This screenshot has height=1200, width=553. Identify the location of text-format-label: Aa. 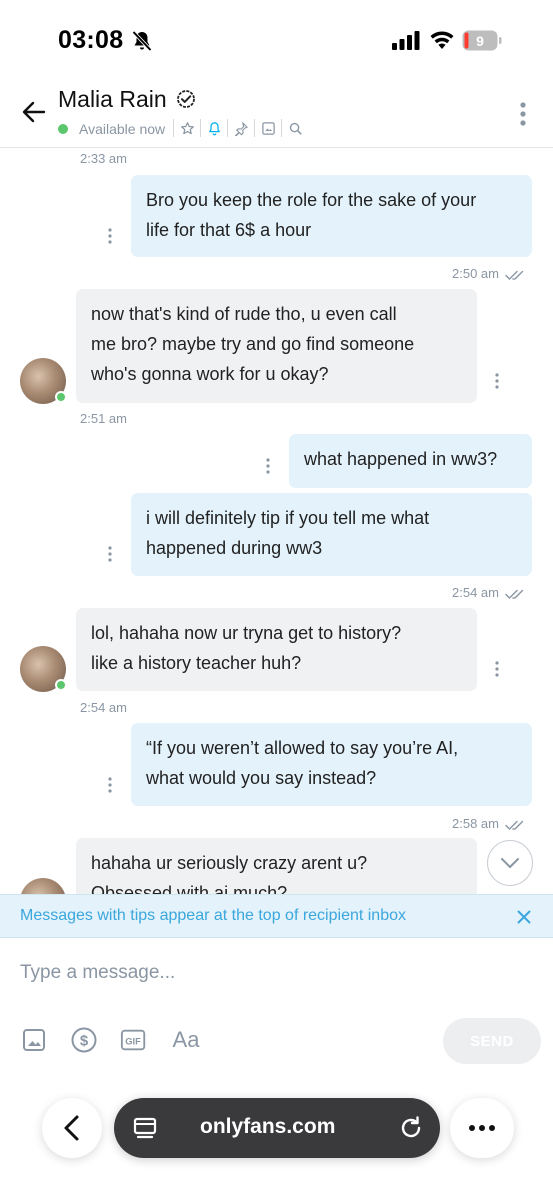
(186, 1039).